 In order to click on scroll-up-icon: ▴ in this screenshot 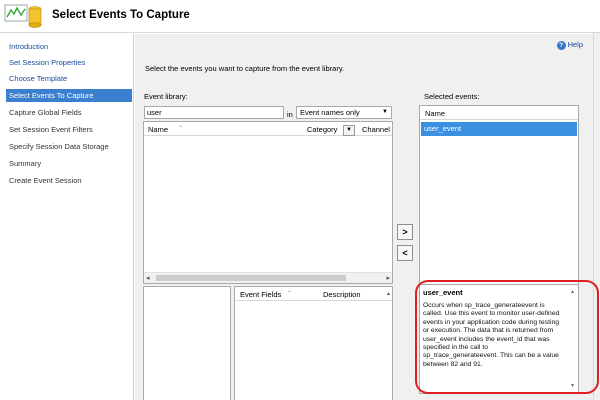, I will do `click(388, 293)`.